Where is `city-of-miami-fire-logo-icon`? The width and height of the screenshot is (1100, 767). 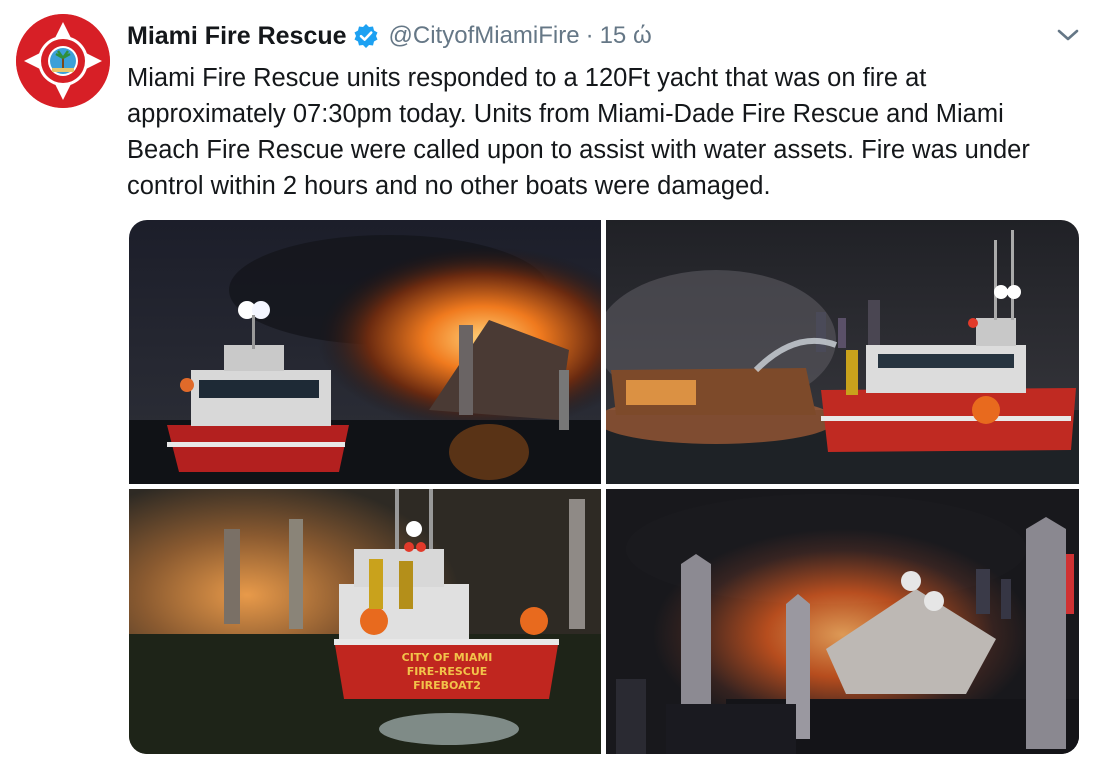 city-of-miami-fire-logo-icon is located at coordinates (63, 61).